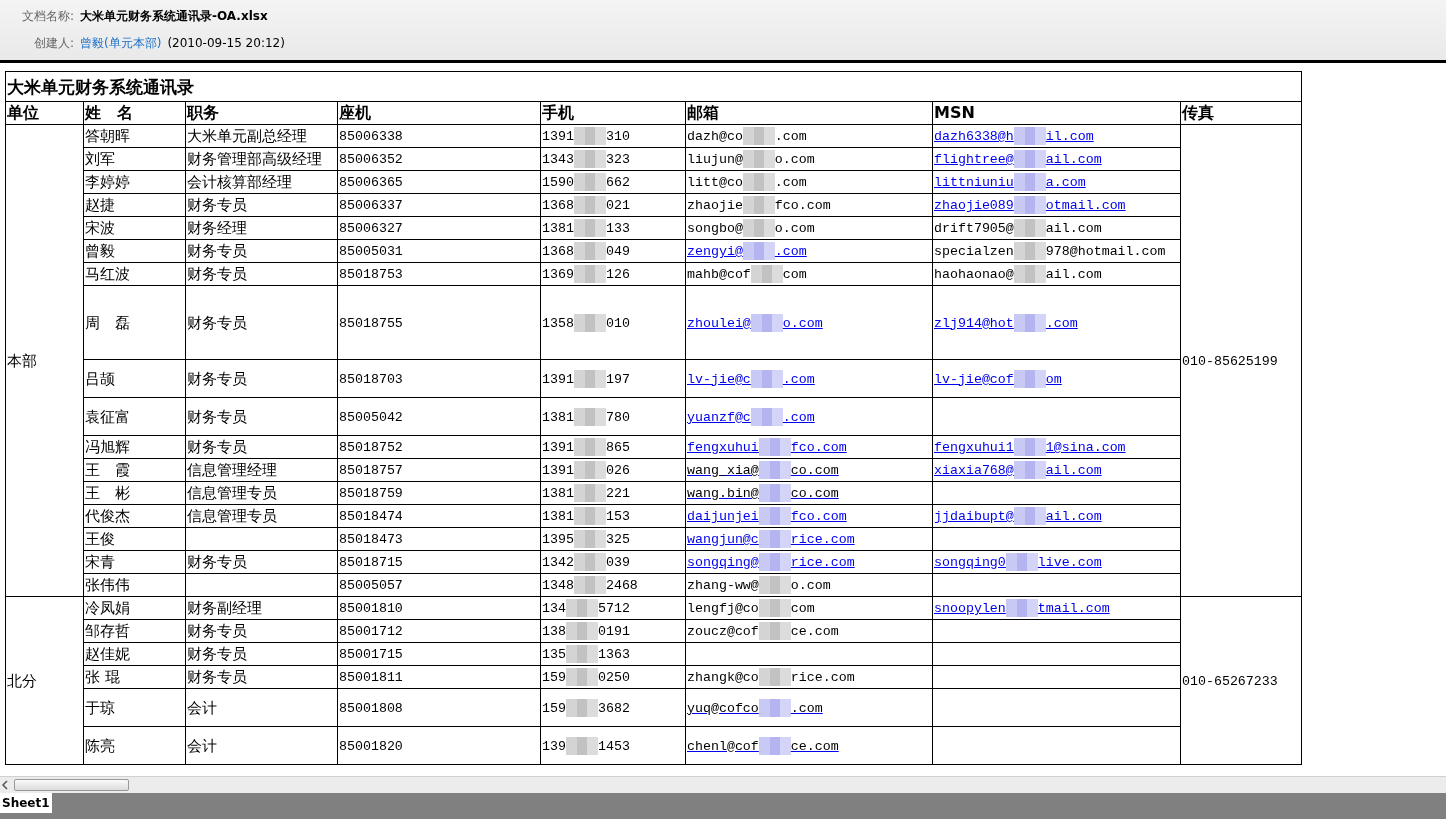  Describe the element at coordinates (355, 112) in the screenshot. I see `column-header: 座机` at that location.